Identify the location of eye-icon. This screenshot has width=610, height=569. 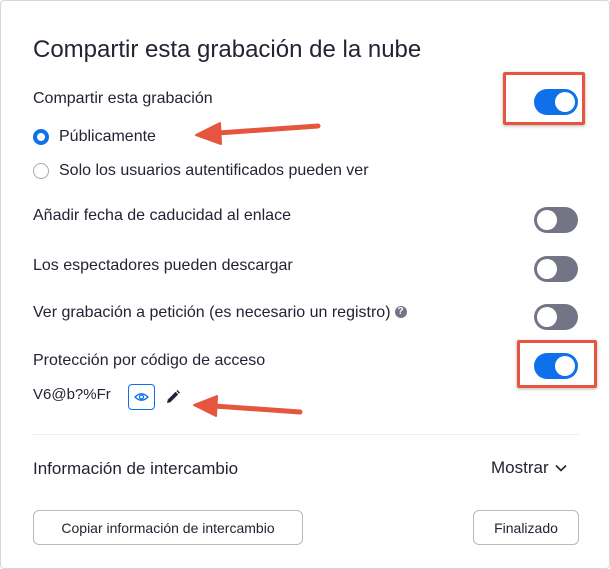
(141, 397).